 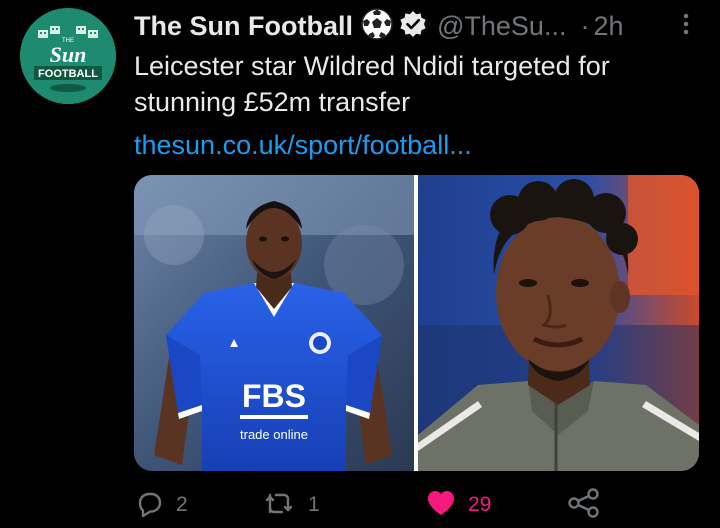 I want to click on reply-count: 2, so click(x=182, y=504).